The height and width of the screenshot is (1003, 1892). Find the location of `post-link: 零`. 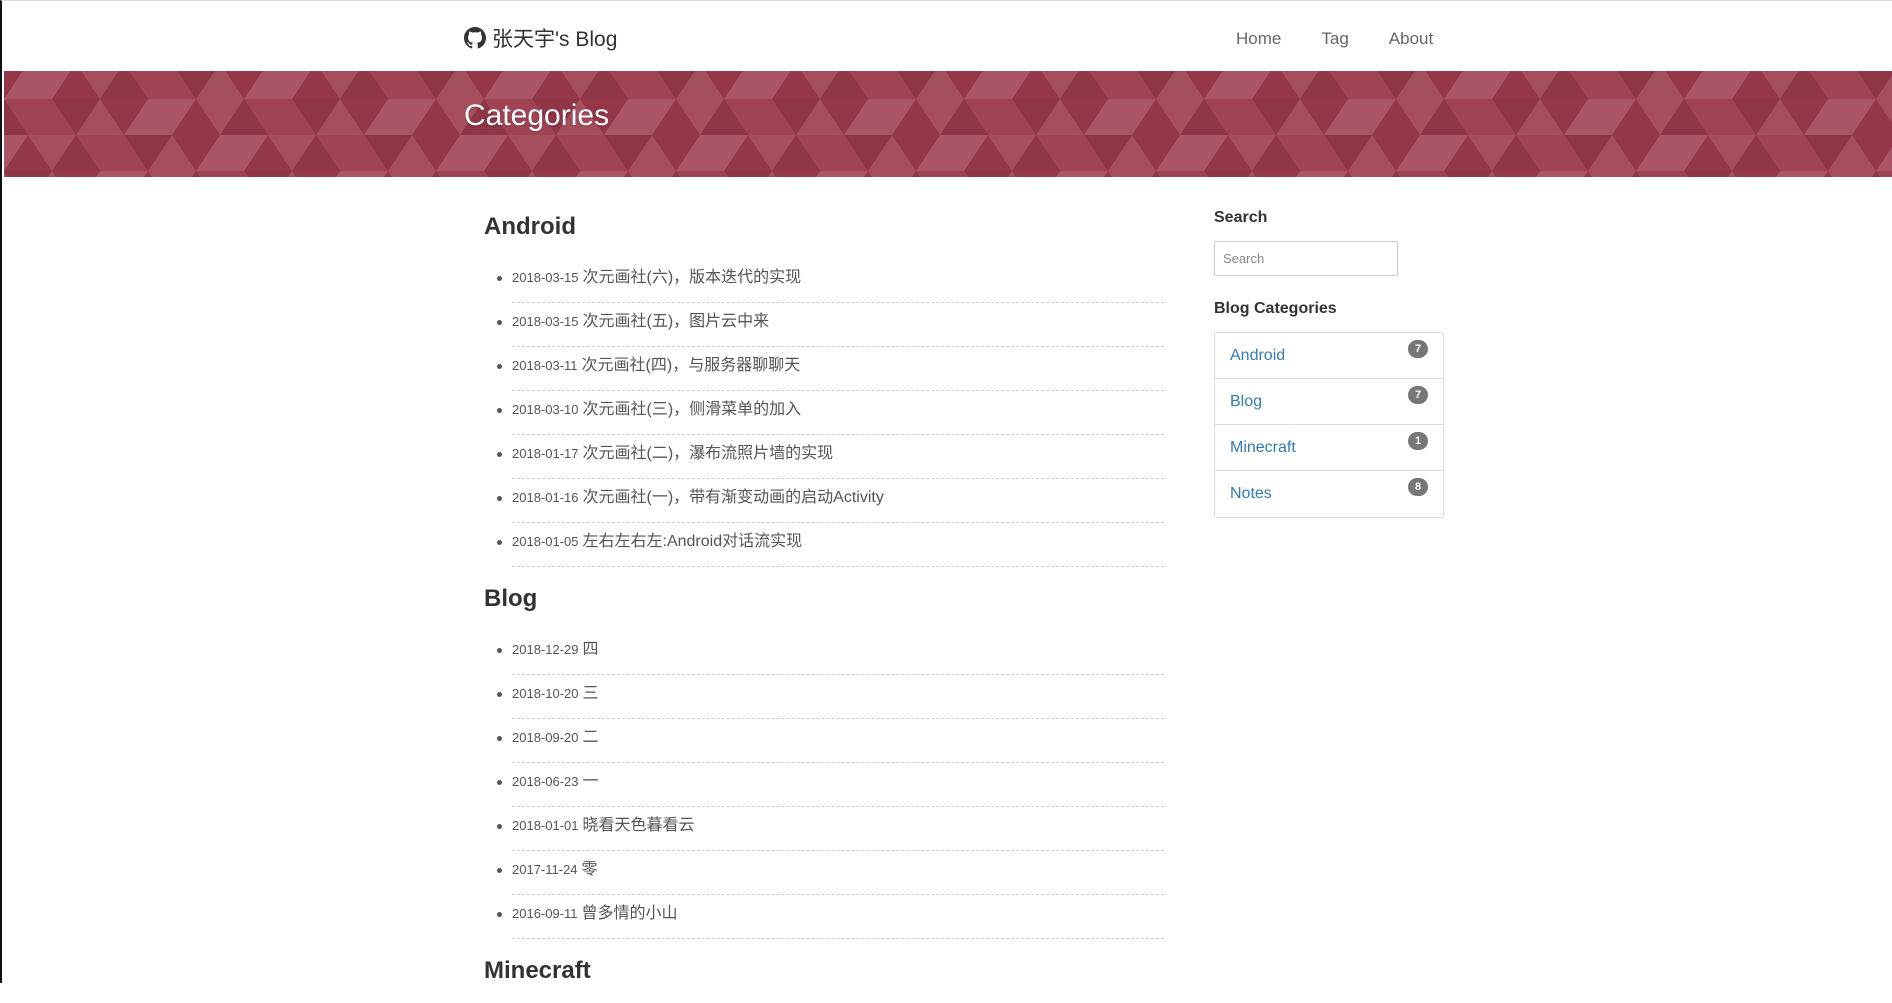

post-link: 零 is located at coordinates (590, 869).